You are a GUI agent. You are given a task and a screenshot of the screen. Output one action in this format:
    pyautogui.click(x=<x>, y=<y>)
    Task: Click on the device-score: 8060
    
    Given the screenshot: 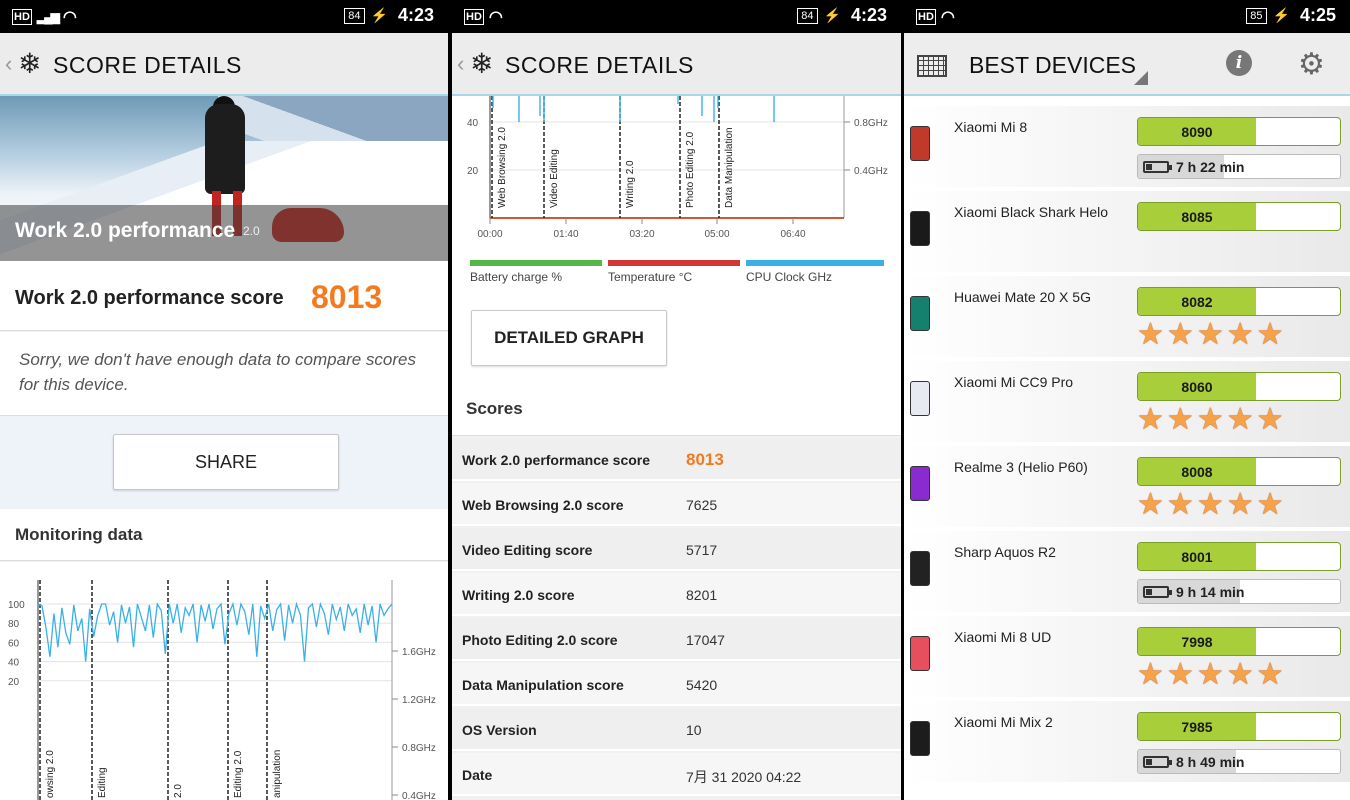 What is the action you would take?
    pyautogui.click(x=1197, y=387)
    